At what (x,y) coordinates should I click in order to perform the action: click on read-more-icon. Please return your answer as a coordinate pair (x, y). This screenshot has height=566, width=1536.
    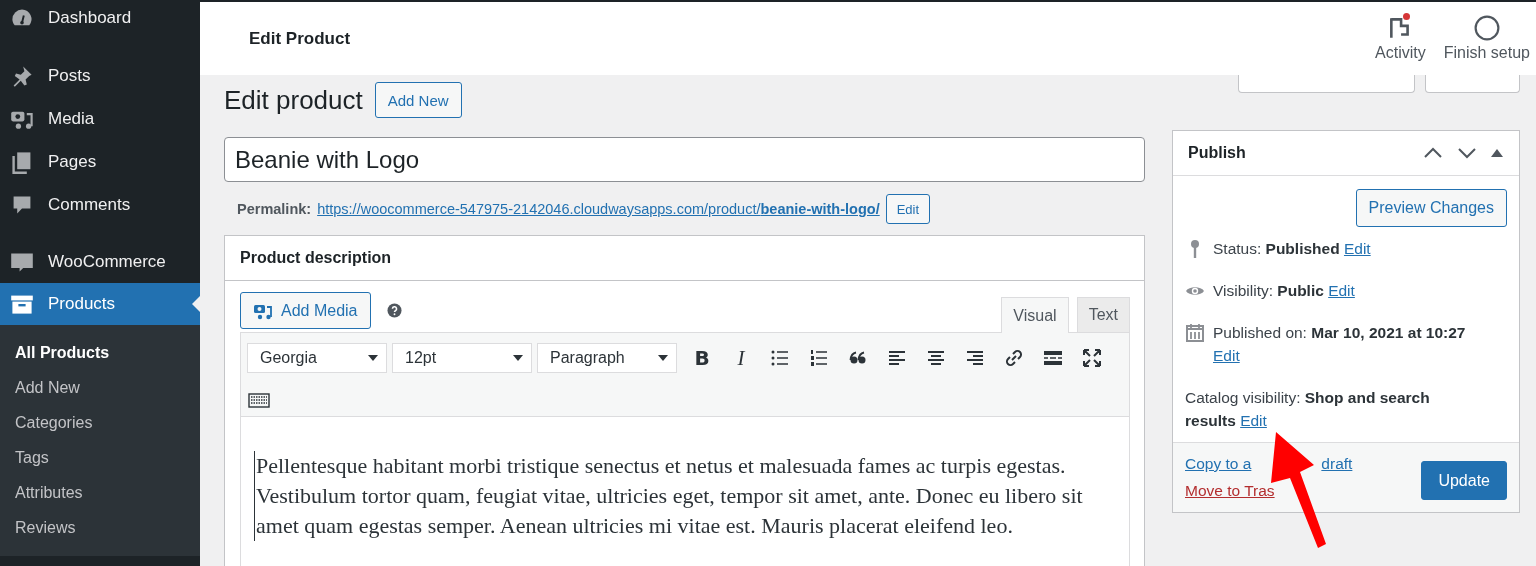
    Looking at the image, I should click on (1053, 358).